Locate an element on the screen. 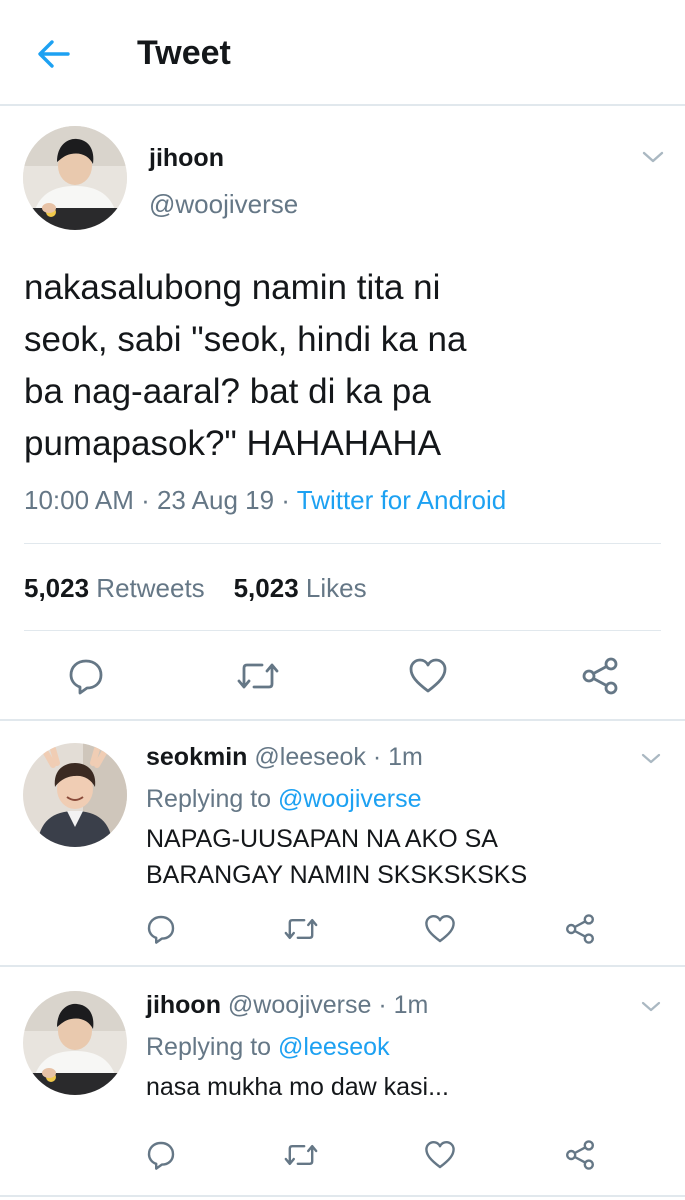 The height and width of the screenshot is (1200, 685). author-handle: @woojiverse is located at coordinates (223, 204).